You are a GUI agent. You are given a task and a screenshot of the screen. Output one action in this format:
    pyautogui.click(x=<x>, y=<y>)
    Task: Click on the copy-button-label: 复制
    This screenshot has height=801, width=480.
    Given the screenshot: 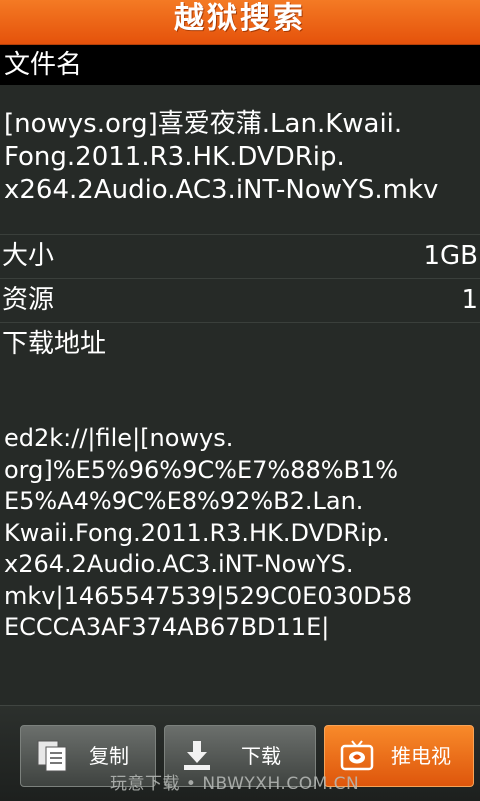 What is the action you would take?
    pyautogui.click(x=109, y=756)
    